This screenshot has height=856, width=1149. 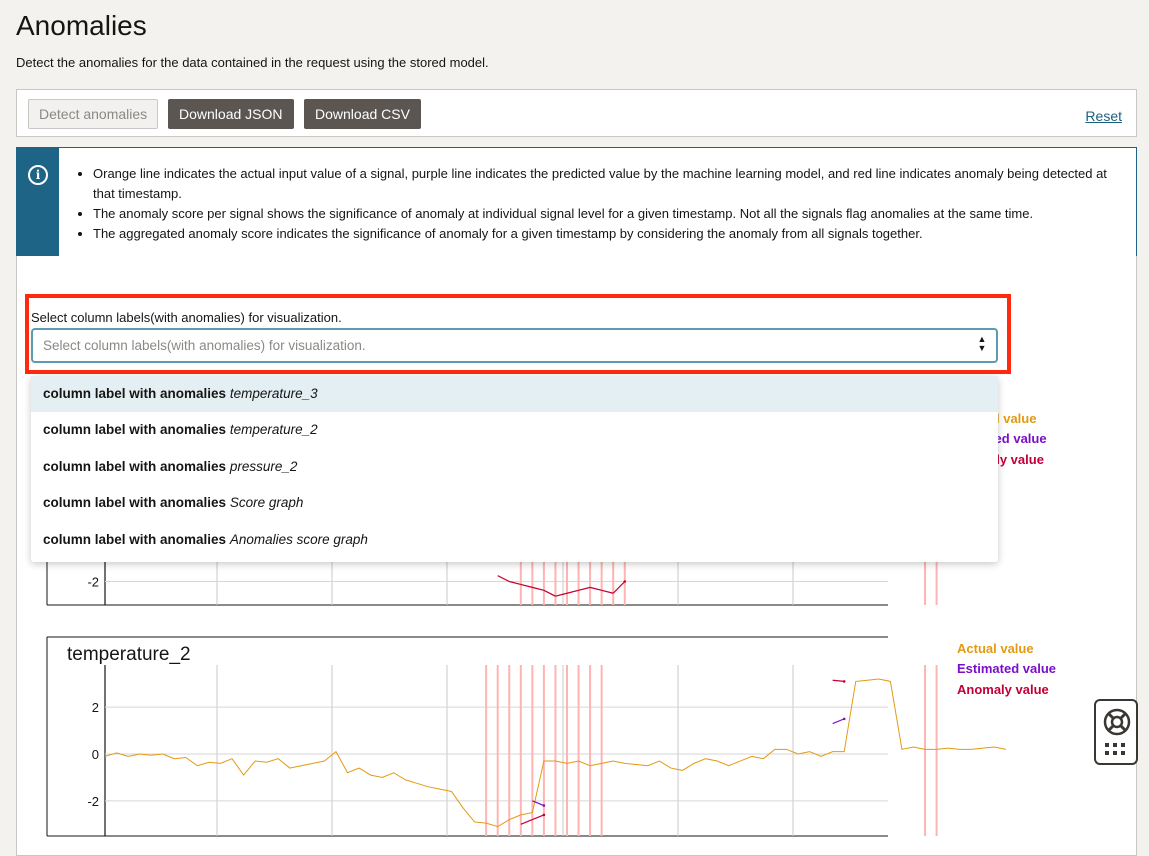 What do you see at coordinates (514, 503) in the screenshot?
I see `dropdown-option-score-graph: column label with anomalies Score graph` at bounding box center [514, 503].